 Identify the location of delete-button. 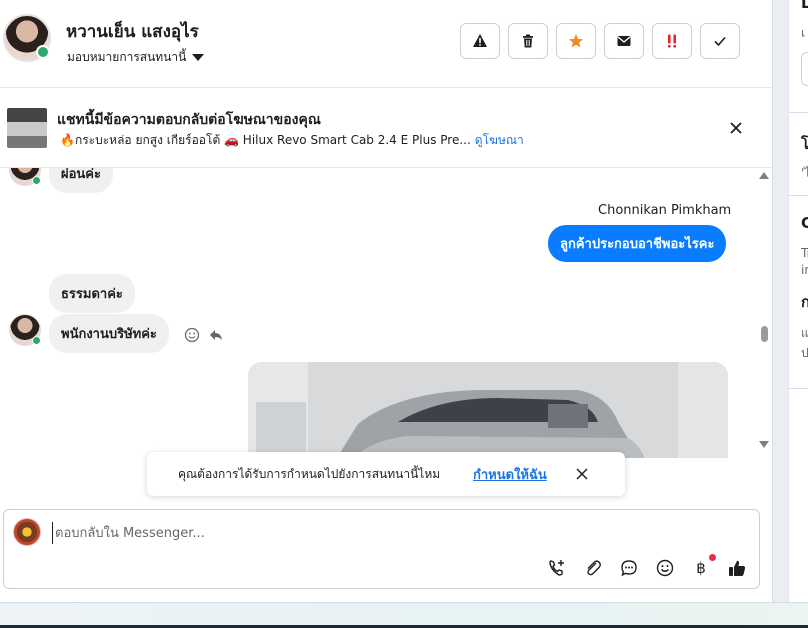
(528, 41).